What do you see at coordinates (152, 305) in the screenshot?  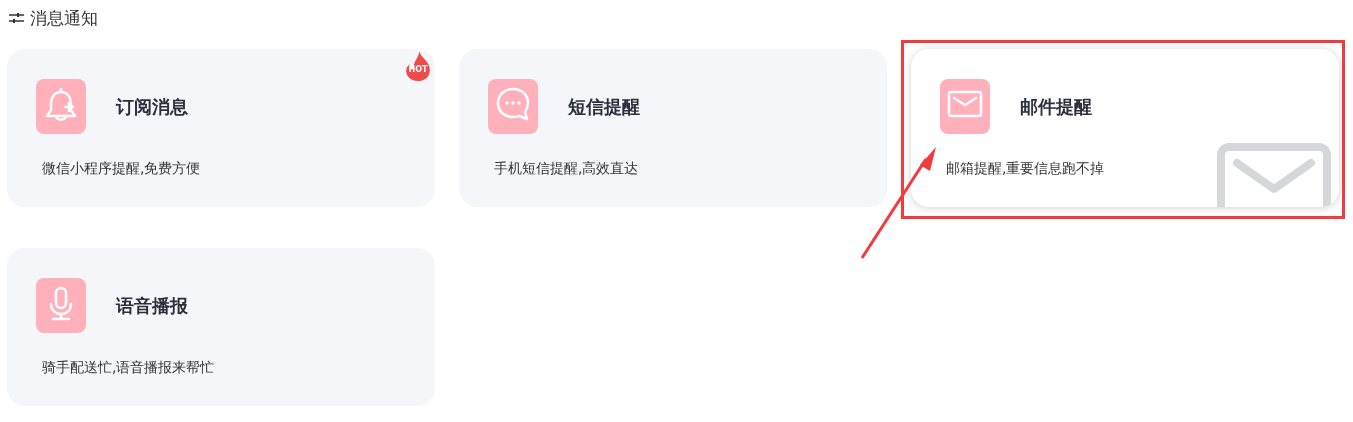 I see `card-title: 语音播报` at bounding box center [152, 305].